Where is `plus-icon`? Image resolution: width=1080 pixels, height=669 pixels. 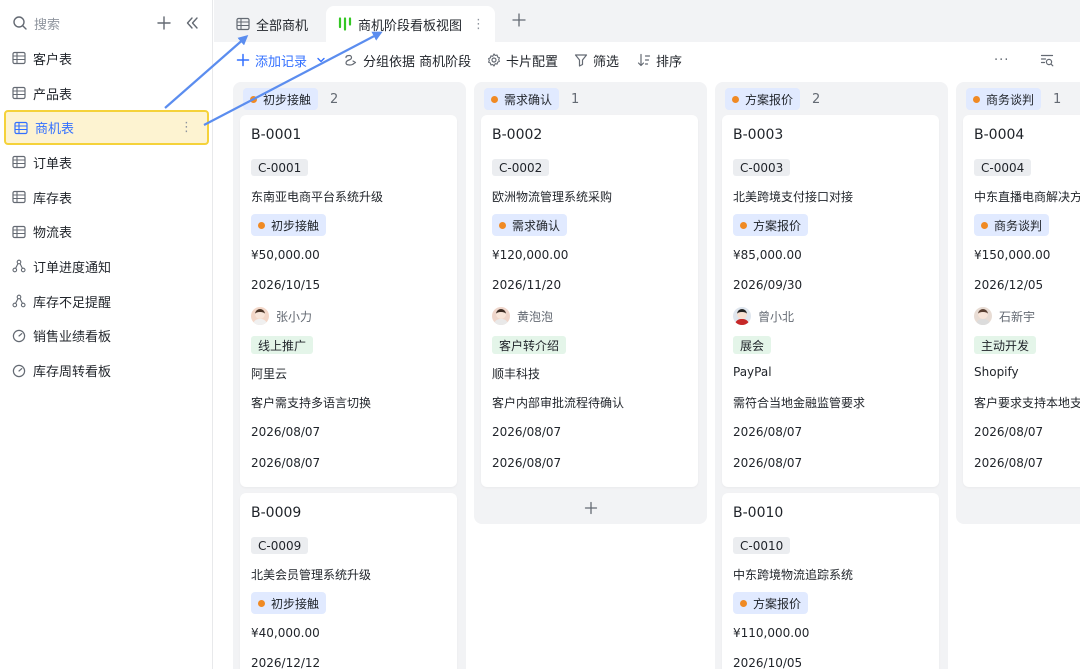 plus-icon is located at coordinates (164, 23).